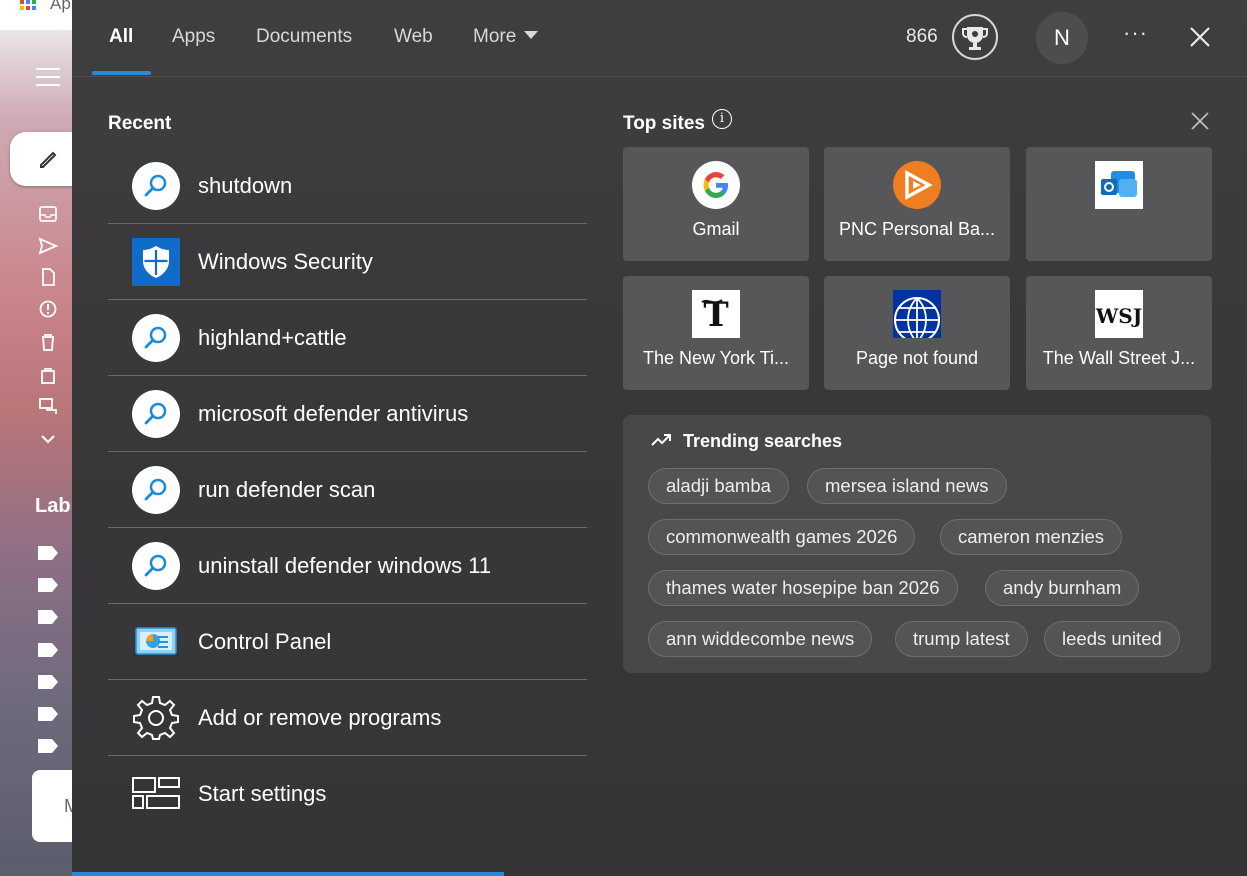  What do you see at coordinates (659, 38) in the screenshot?
I see `search-topbar: All Apps Documents Web More 866 N ···` at bounding box center [659, 38].